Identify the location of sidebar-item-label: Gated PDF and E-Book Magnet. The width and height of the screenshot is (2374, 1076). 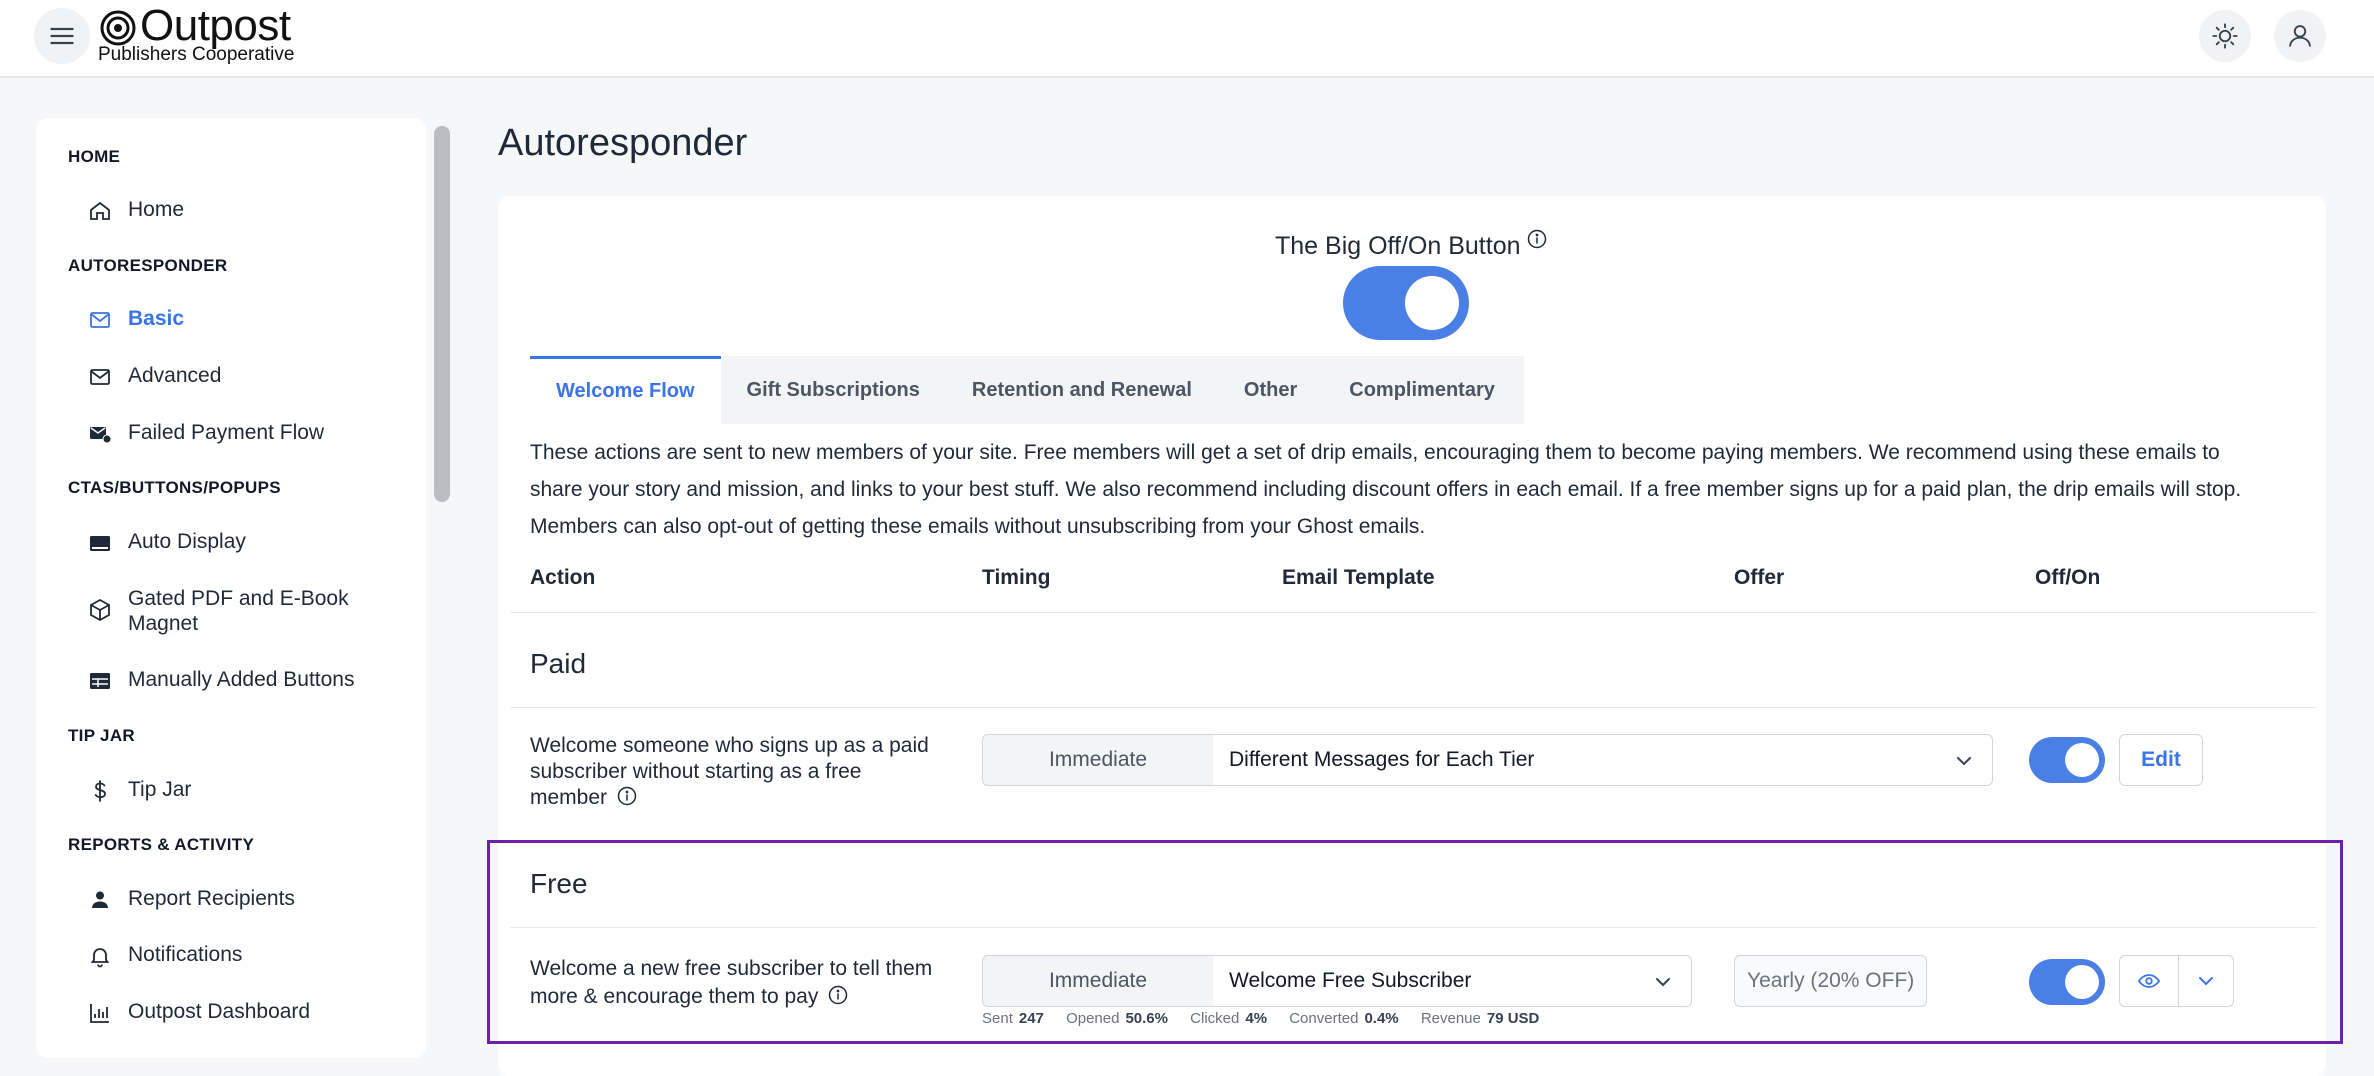
(238, 611).